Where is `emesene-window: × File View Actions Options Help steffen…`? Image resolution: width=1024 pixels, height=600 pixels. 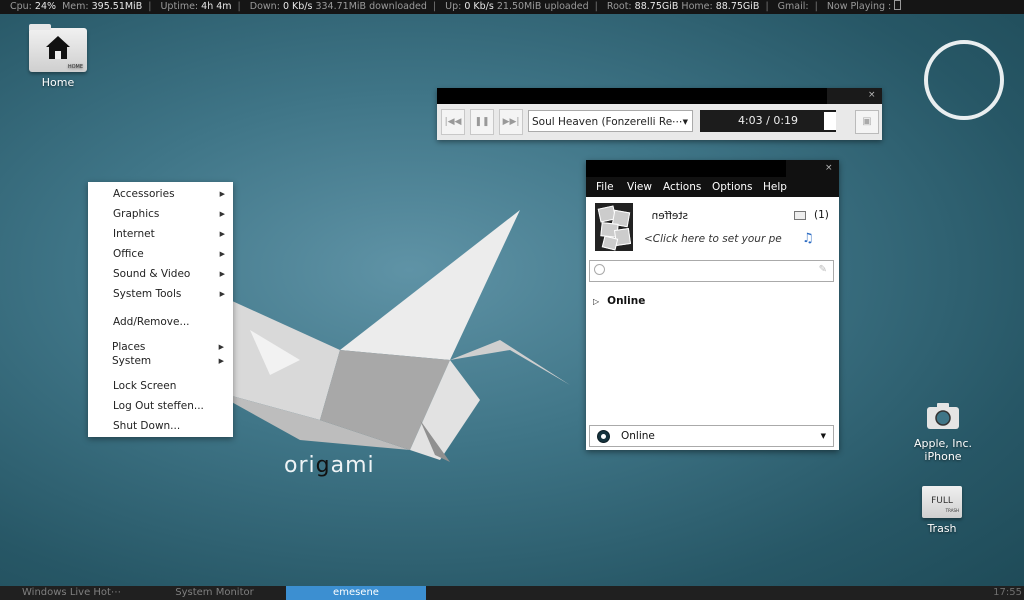 emesene-window: × File View Actions Options Help steffen… is located at coordinates (712, 305).